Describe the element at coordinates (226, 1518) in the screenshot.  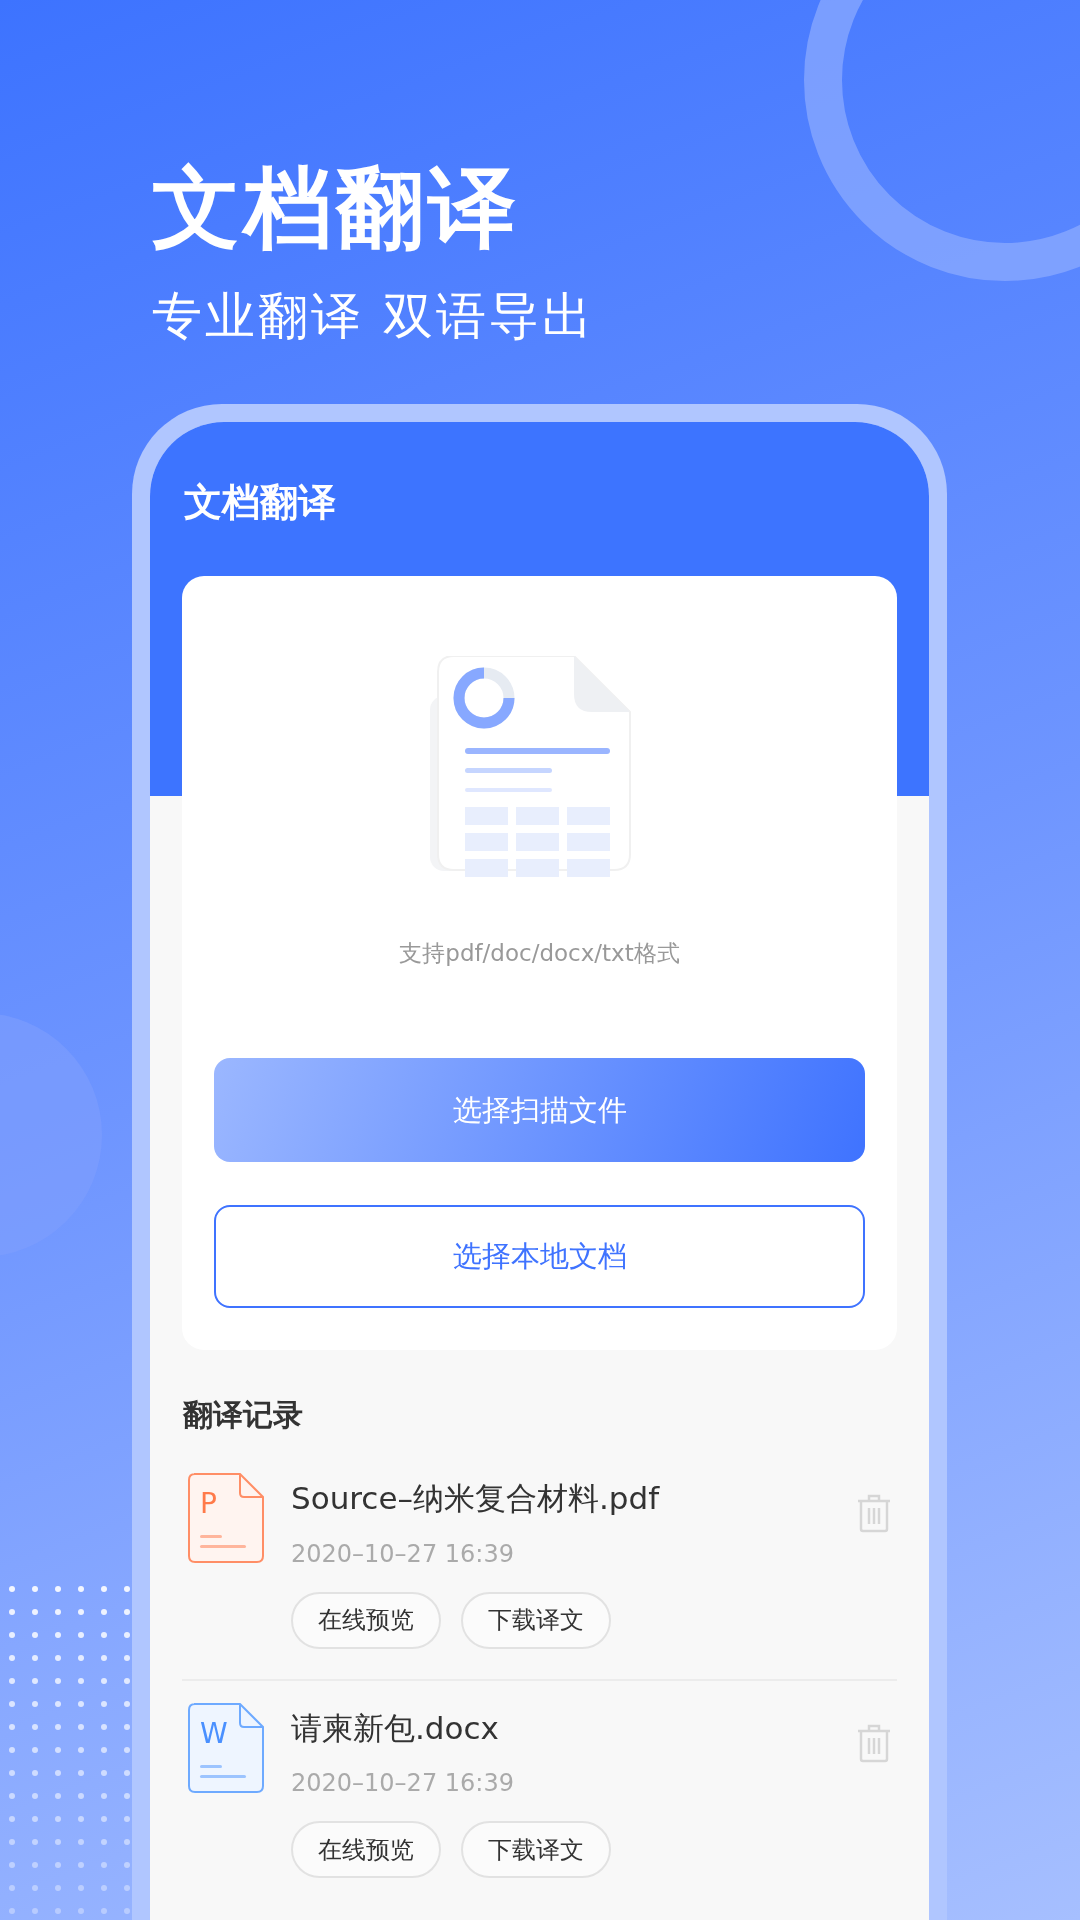
I see `file-icon: P` at that location.